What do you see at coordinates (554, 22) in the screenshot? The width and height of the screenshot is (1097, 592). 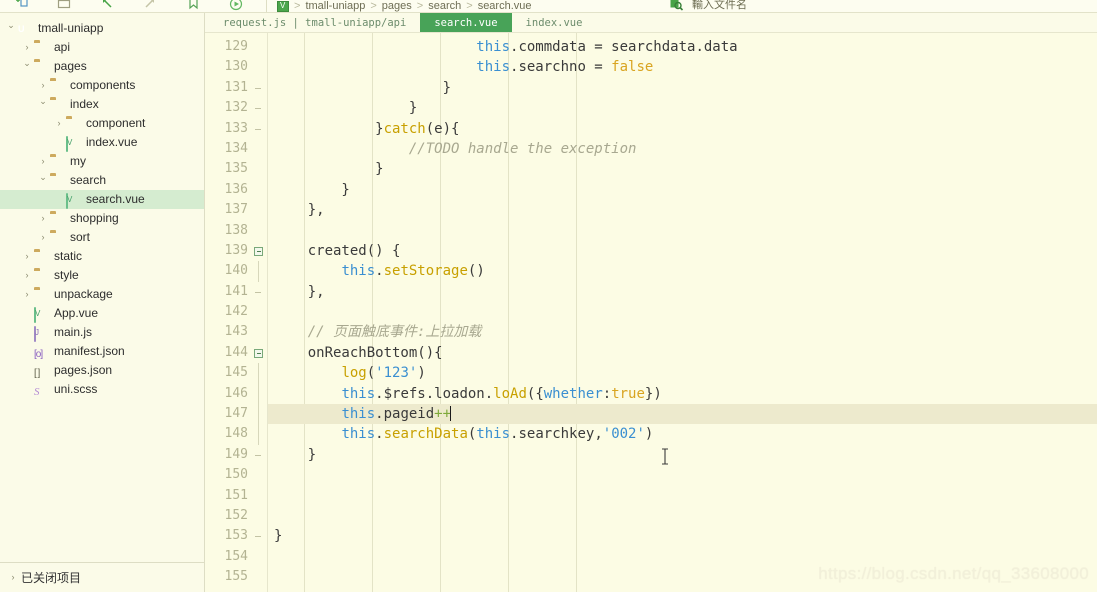 I see `editor-tab-index-vue: index.vue` at bounding box center [554, 22].